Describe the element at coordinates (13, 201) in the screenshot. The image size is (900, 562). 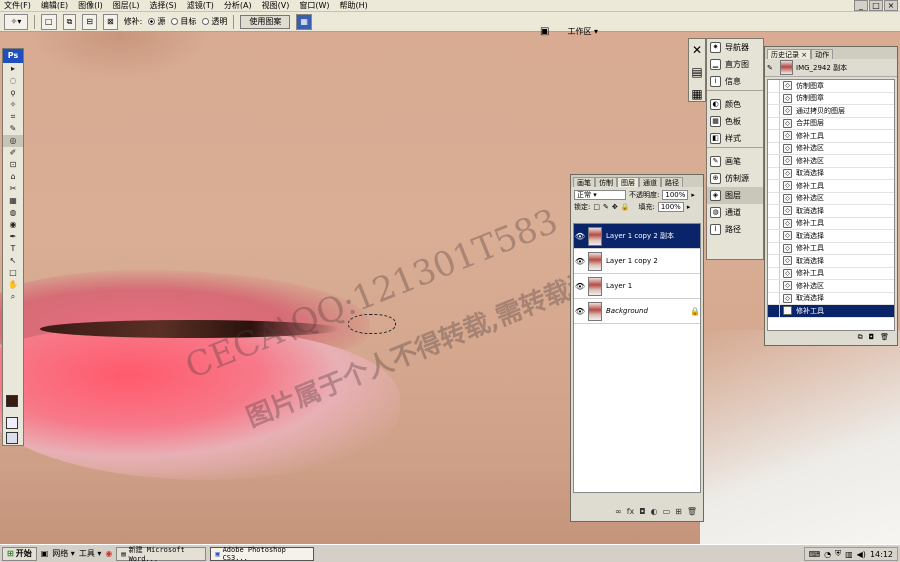
I see `gradient-tool-icon: ▦` at that location.